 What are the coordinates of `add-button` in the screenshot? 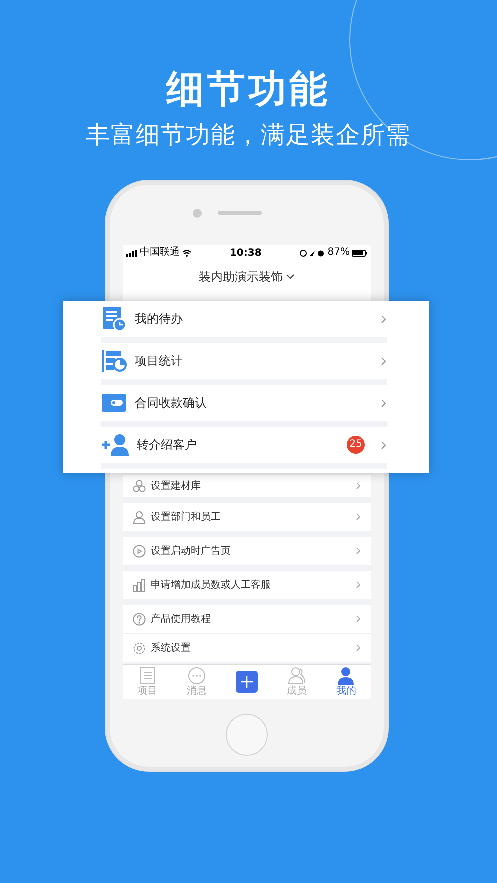 It's located at (247, 682).